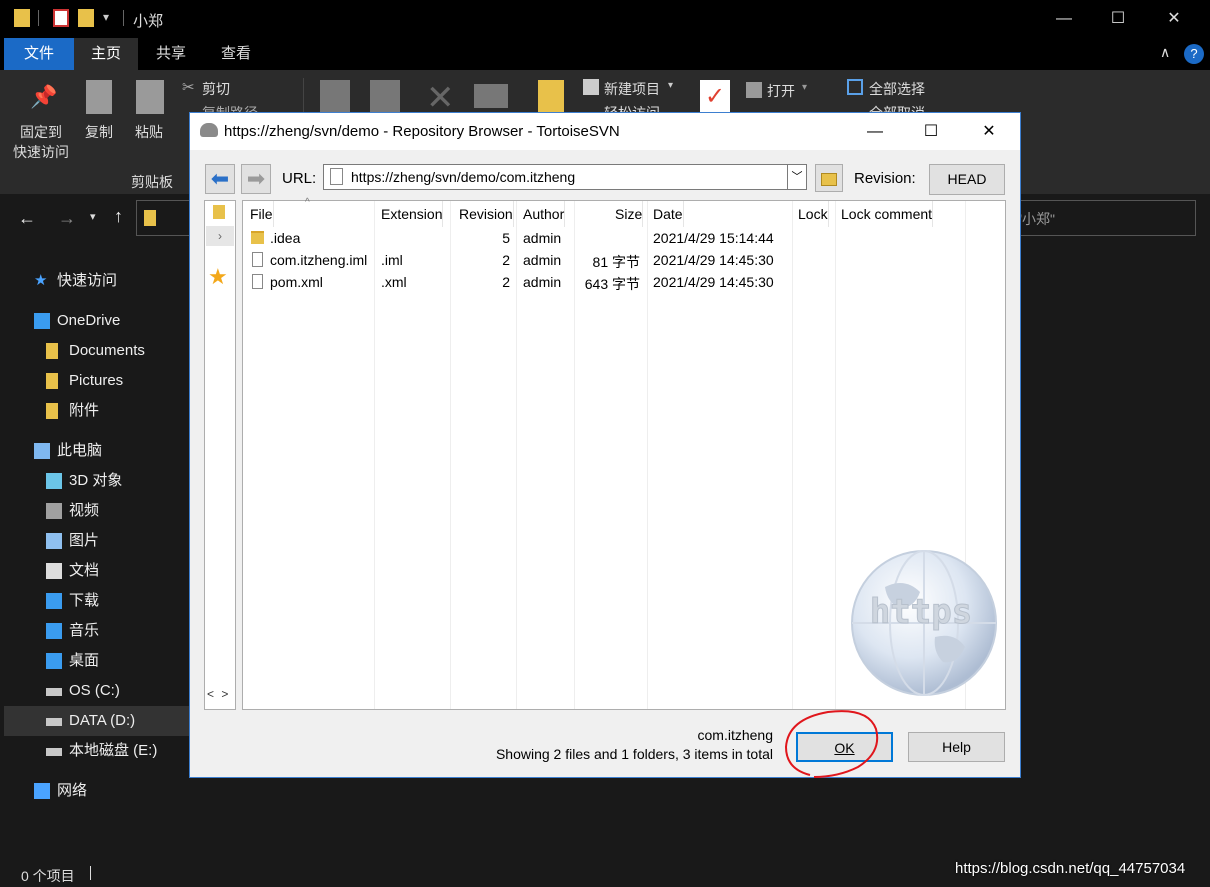 Image resolution: width=1210 pixels, height=887 pixels. What do you see at coordinates (506, 238) in the screenshot?
I see `cell-revision: 5` at bounding box center [506, 238].